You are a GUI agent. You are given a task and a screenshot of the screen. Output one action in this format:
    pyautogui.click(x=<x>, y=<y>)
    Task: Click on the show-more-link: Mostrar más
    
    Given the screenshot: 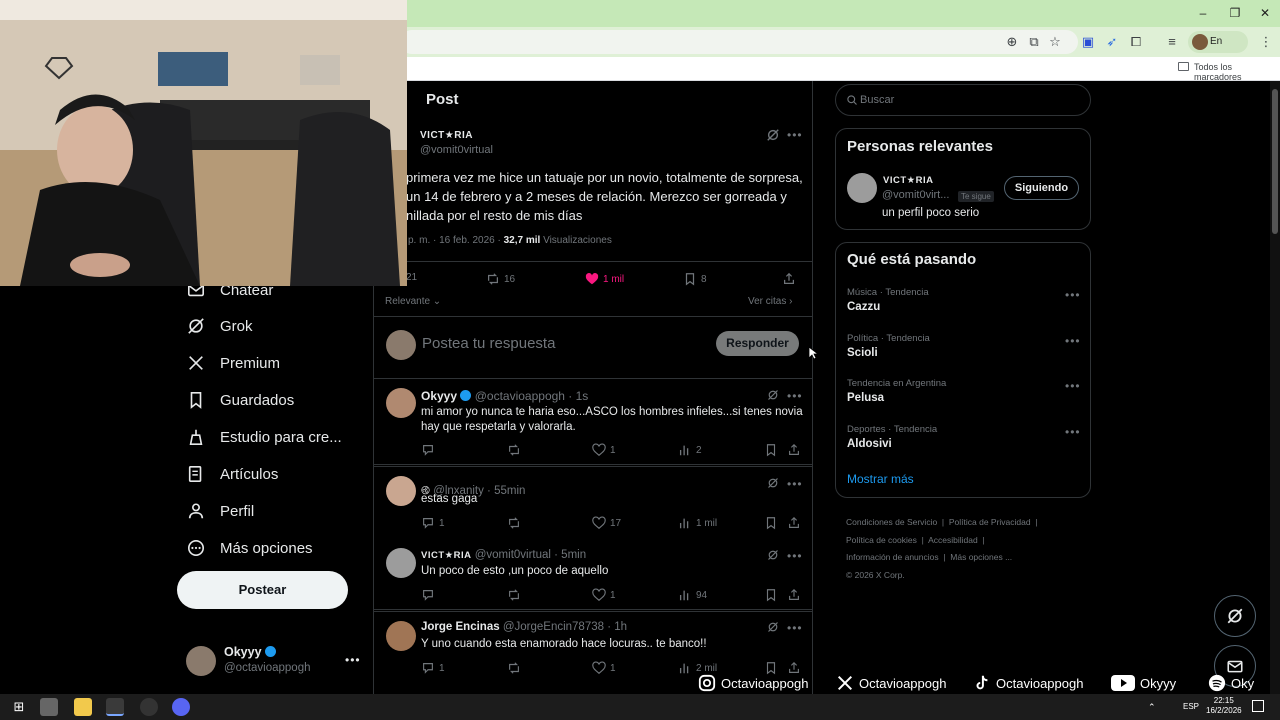 What is the action you would take?
    pyautogui.click(x=880, y=479)
    